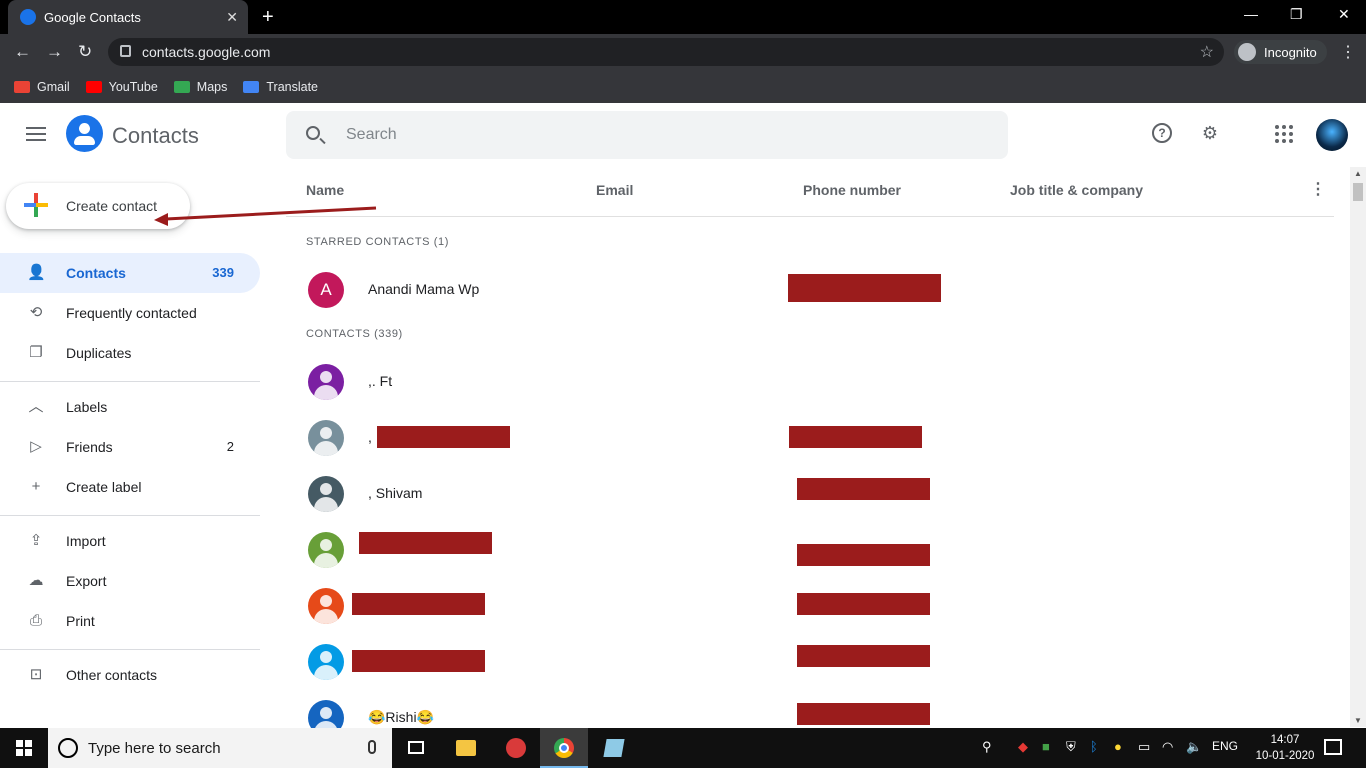 This screenshot has height=768, width=1366. What do you see at coordinates (1280, 52) in the screenshot?
I see `incognito-badge: Incognito` at bounding box center [1280, 52].